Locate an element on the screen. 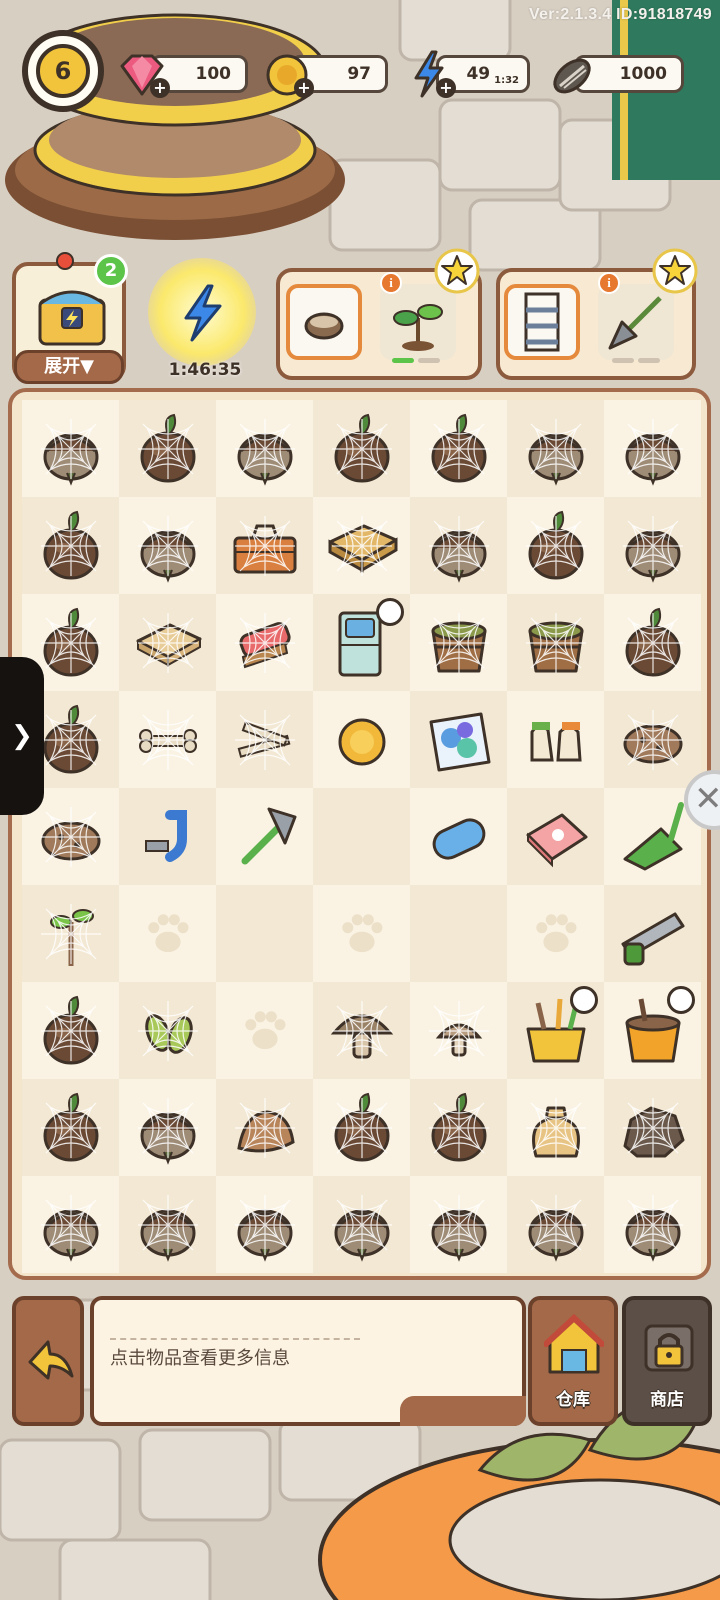  add-energy-icon: + is located at coordinates (446, 88).